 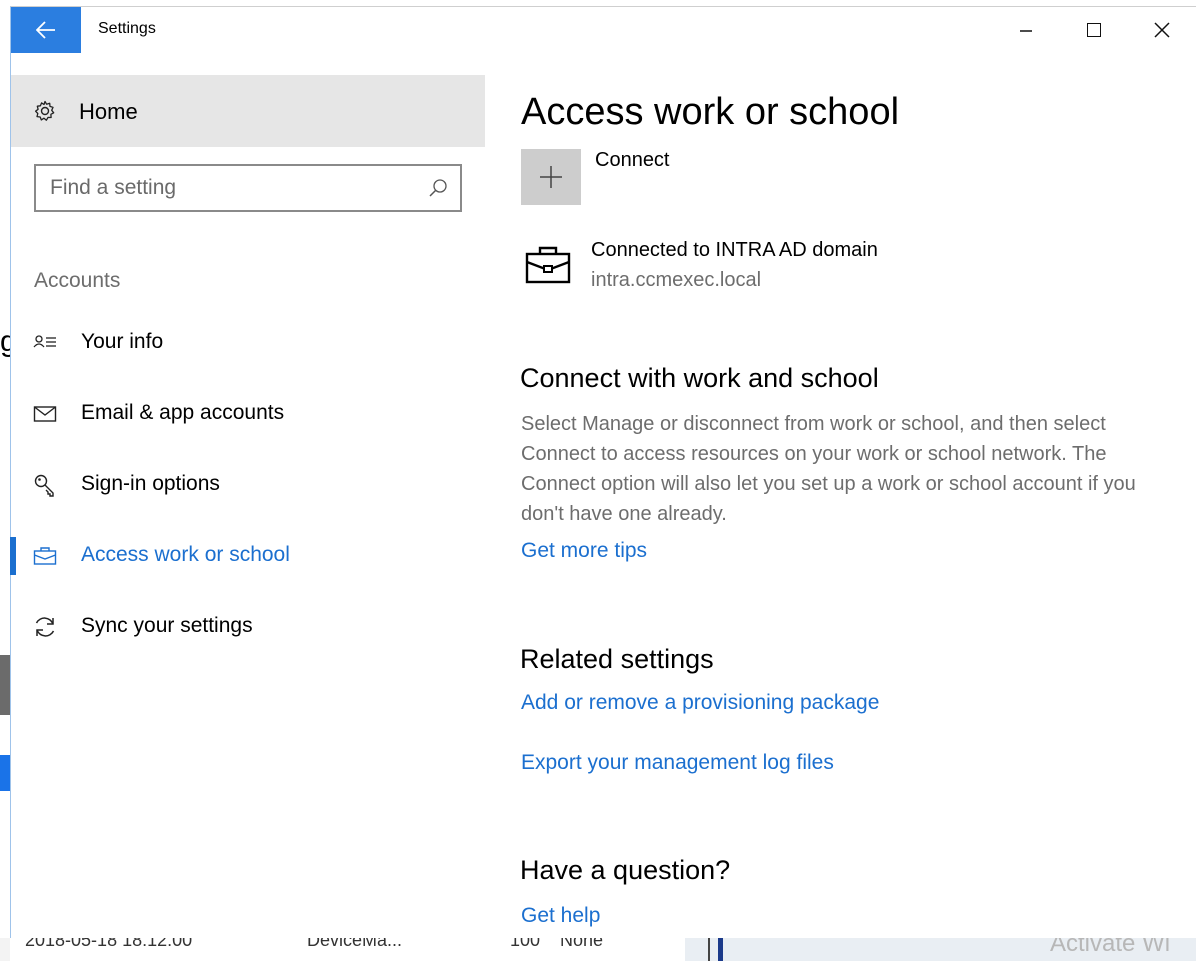 What do you see at coordinates (1110, 947) in the screenshot?
I see `activate-windows-watermark: Activate Wi` at bounding box center [1110, 947].